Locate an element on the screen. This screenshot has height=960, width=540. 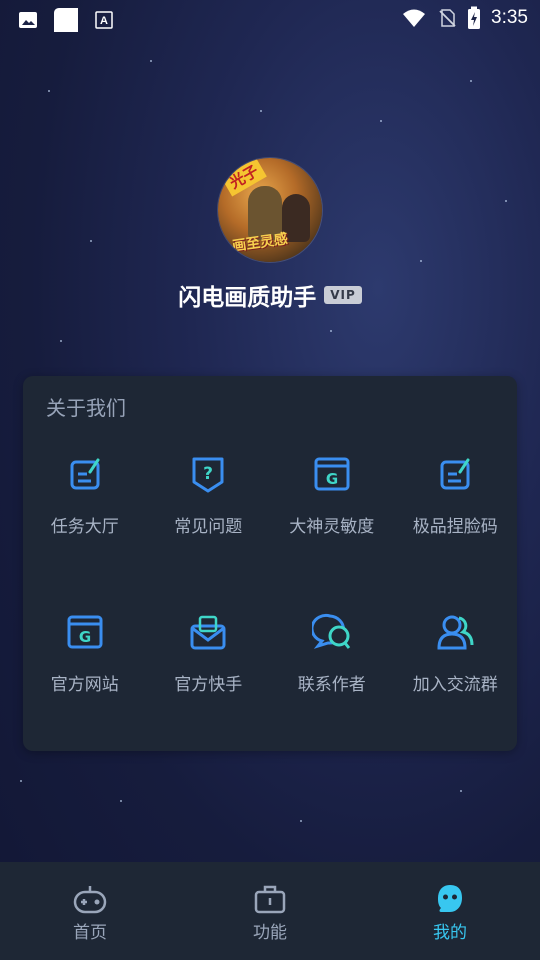
wifi-icon is located at coordinates (414, 18).